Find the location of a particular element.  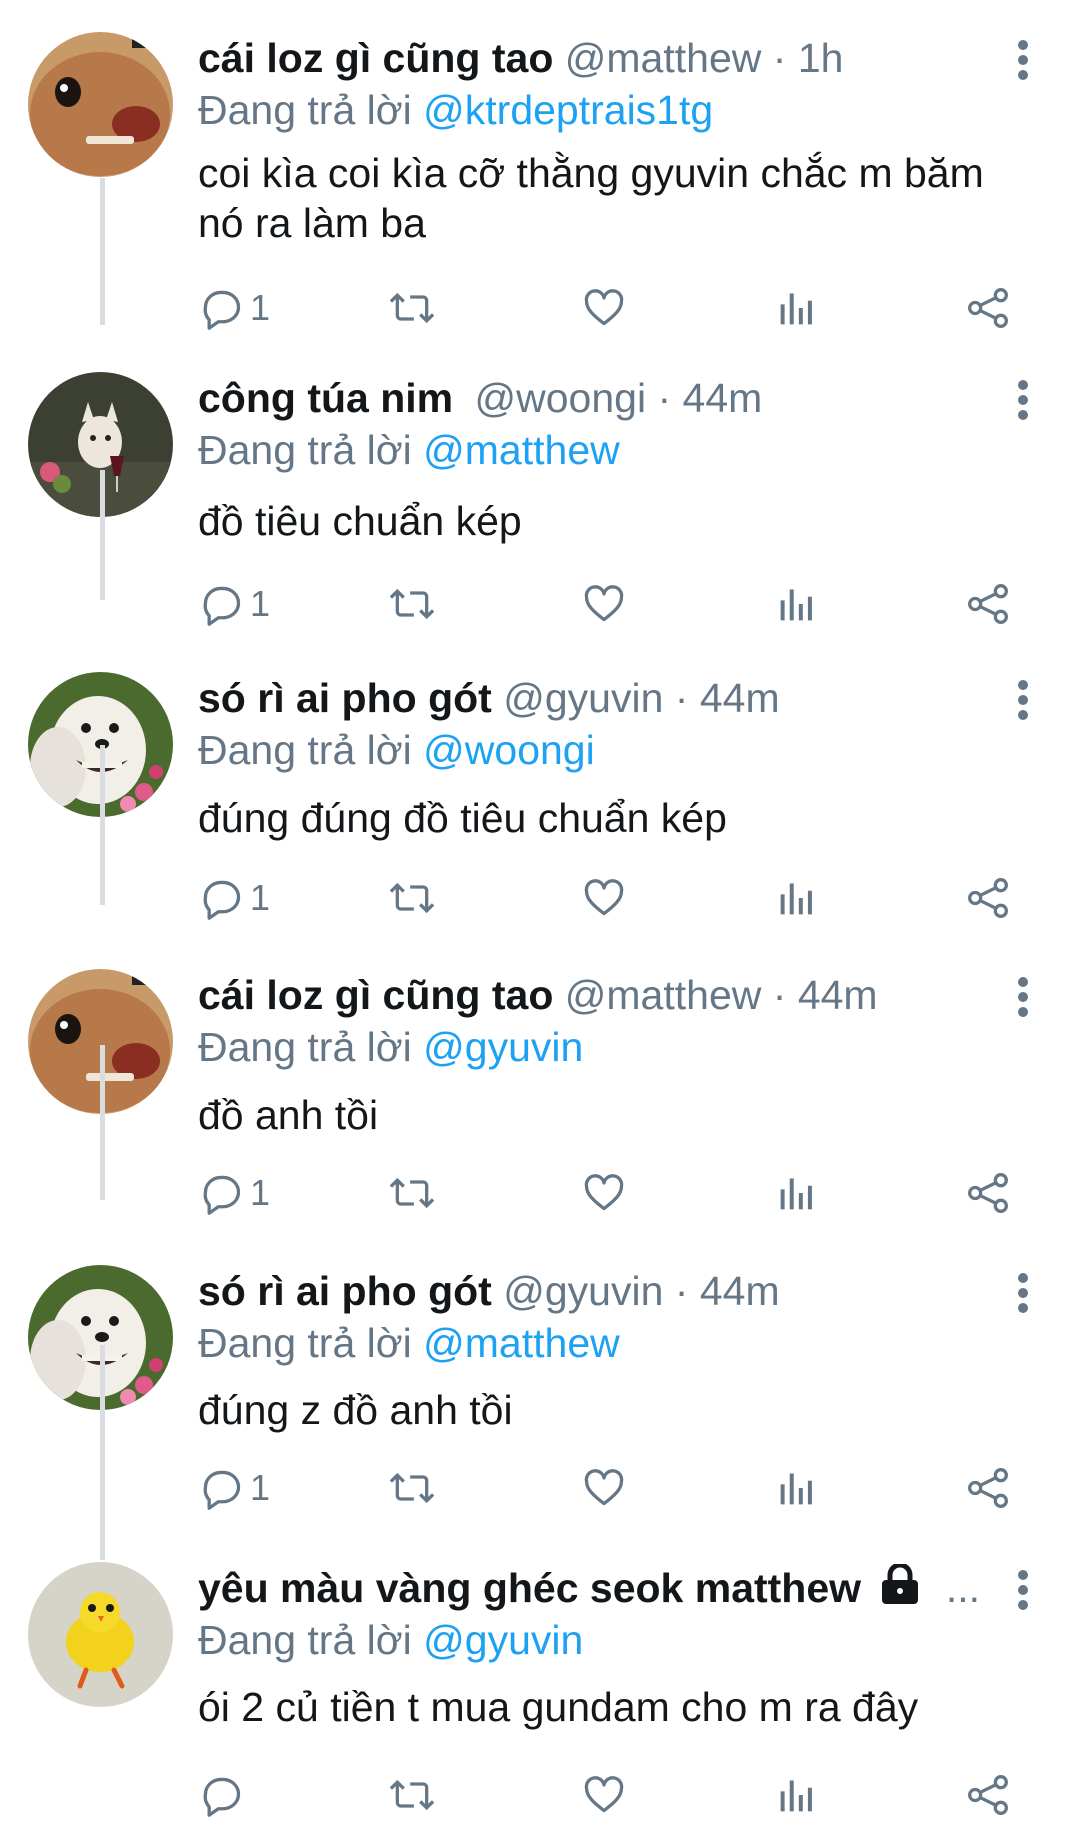

thread-connector is located at coordinates (102, 535).